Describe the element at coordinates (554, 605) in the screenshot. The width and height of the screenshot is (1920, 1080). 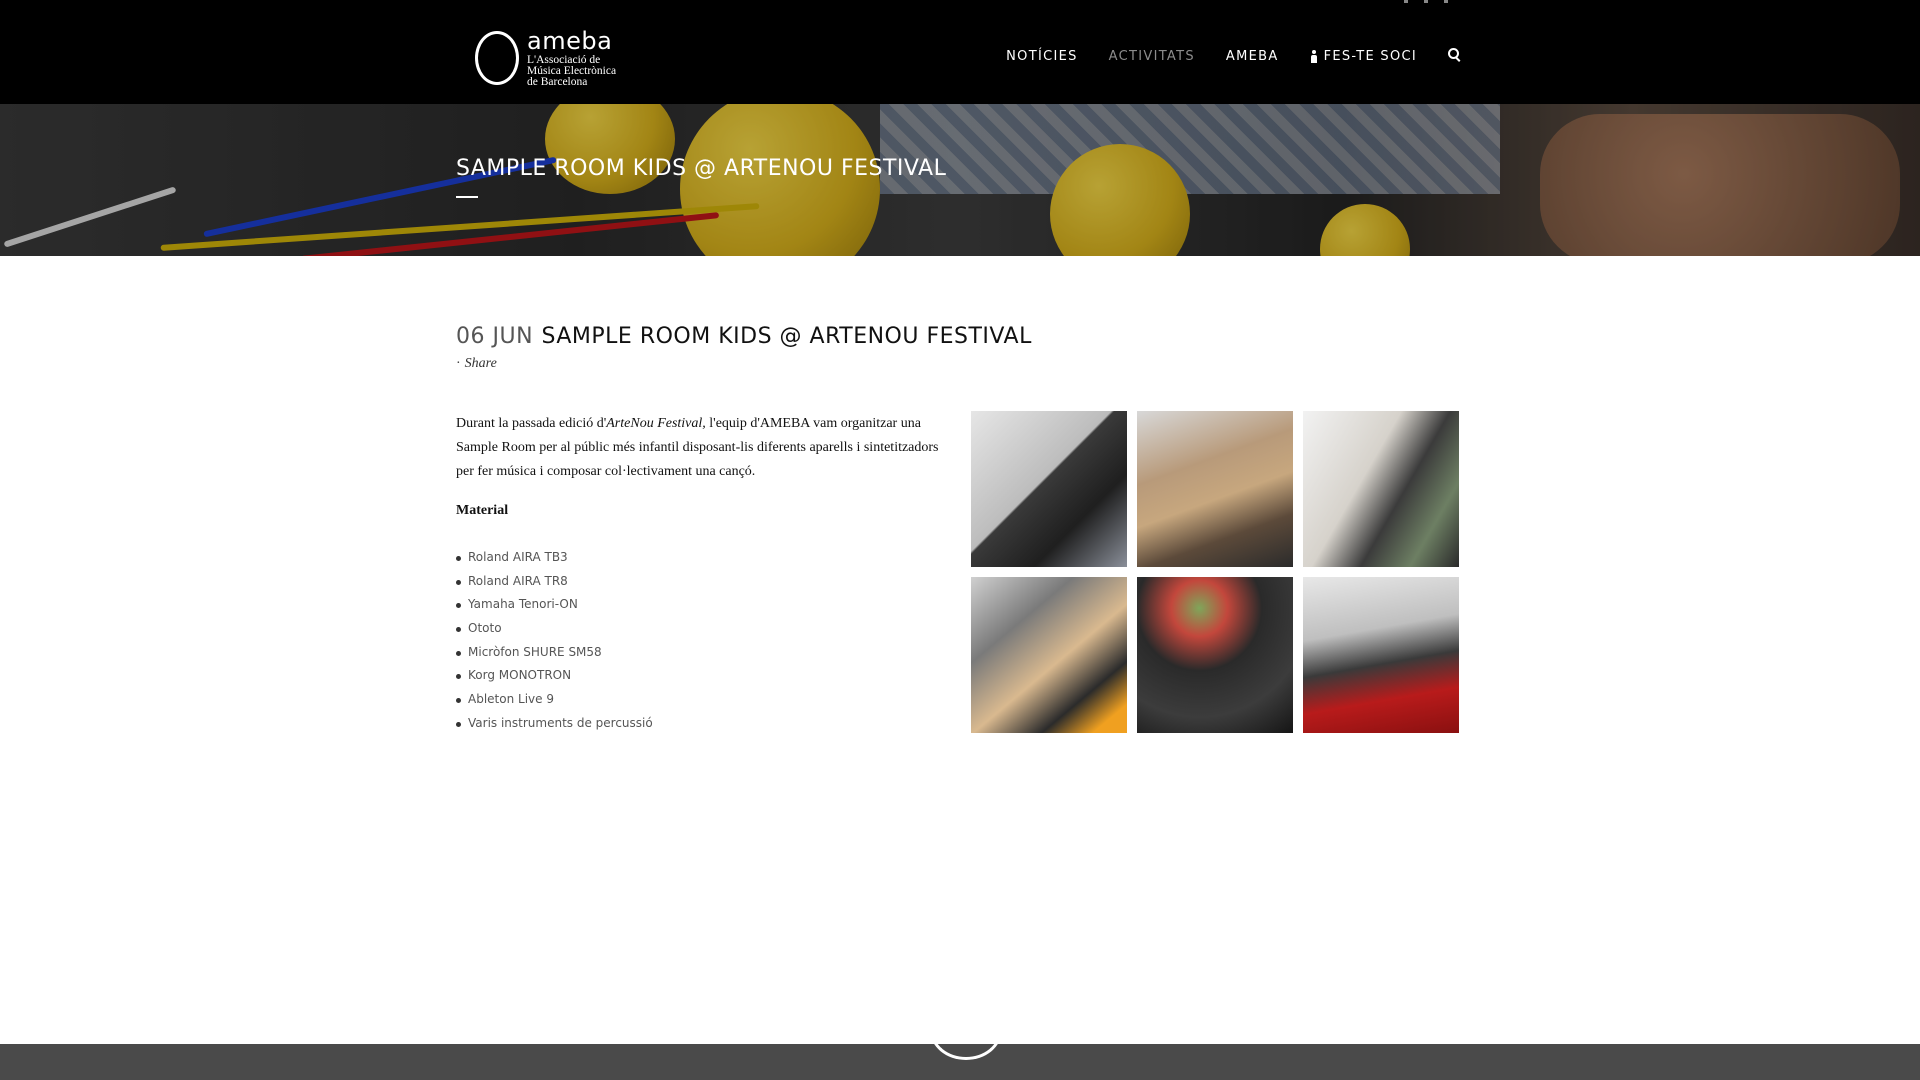
I see `list-item: Yamaha Tenori-ON` at that location.